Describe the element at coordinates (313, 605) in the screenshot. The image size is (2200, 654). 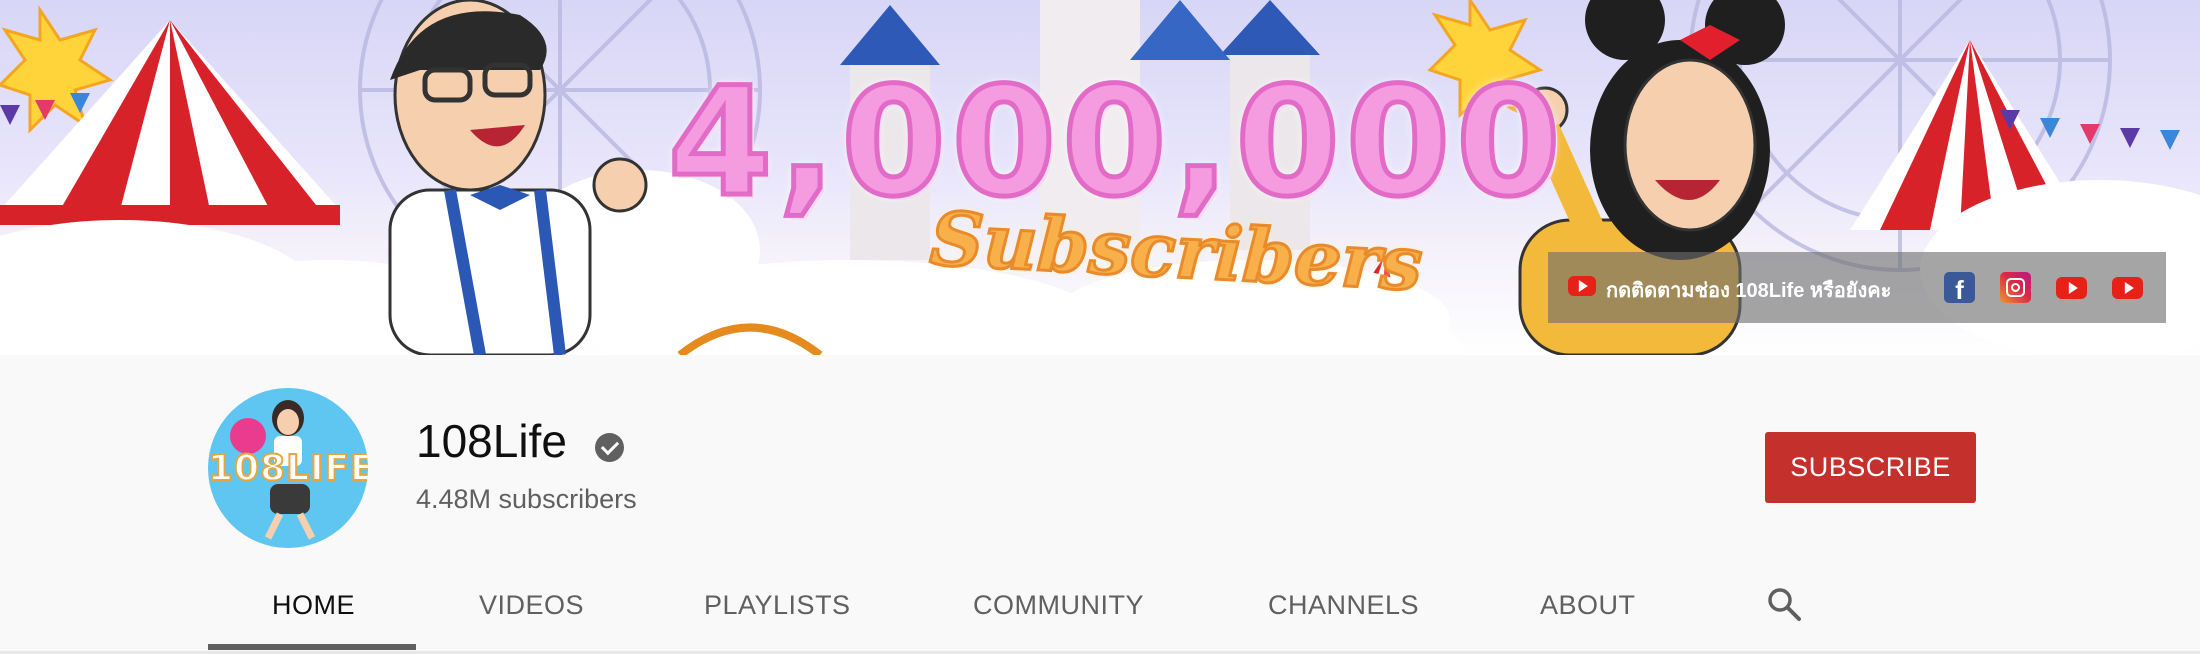
I see `tab-home: HOME` at that location.